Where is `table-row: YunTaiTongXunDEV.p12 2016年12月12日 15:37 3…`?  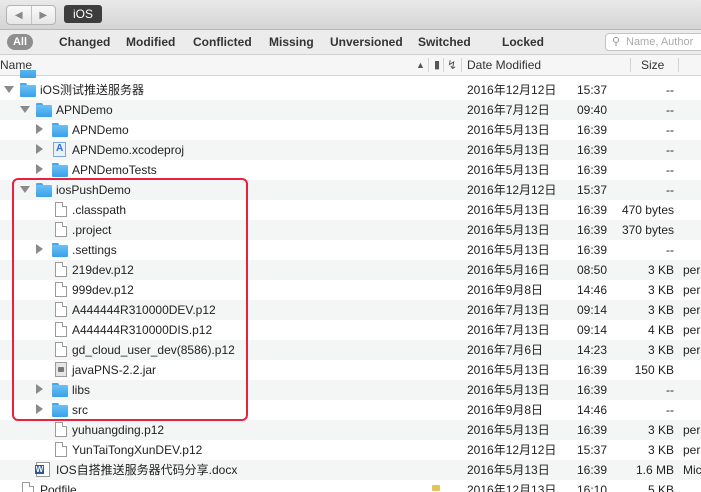
table-row: YunTaiTongXunDEV.p12 2016年12月12日 15:37 3… is located at coordinates (350, 450).